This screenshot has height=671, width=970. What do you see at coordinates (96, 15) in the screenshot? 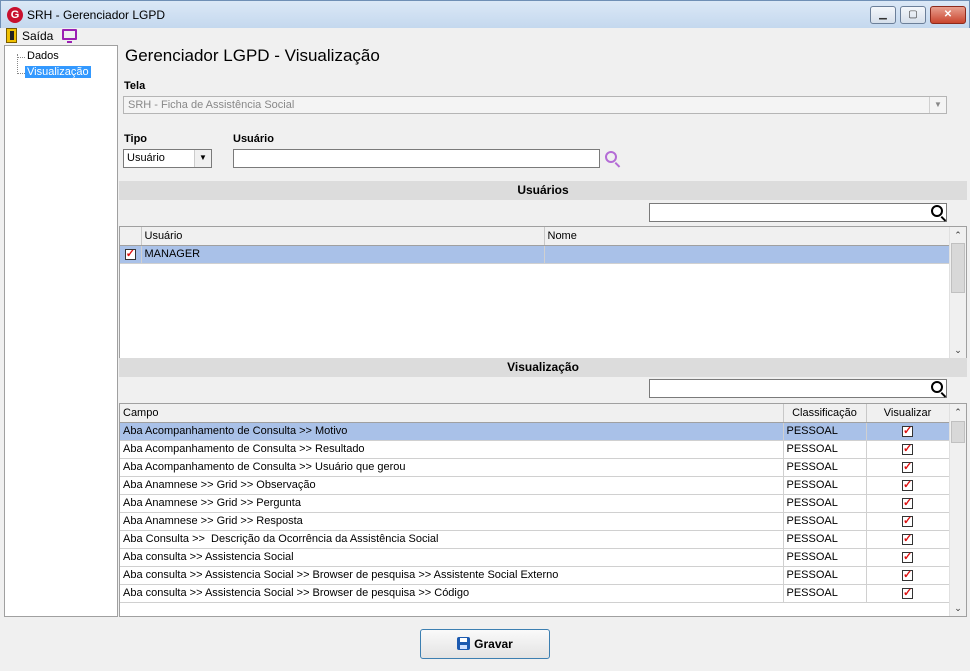
I see `window-title: SRH - Gerenciador LGPD` at bounding box center [96, 15].